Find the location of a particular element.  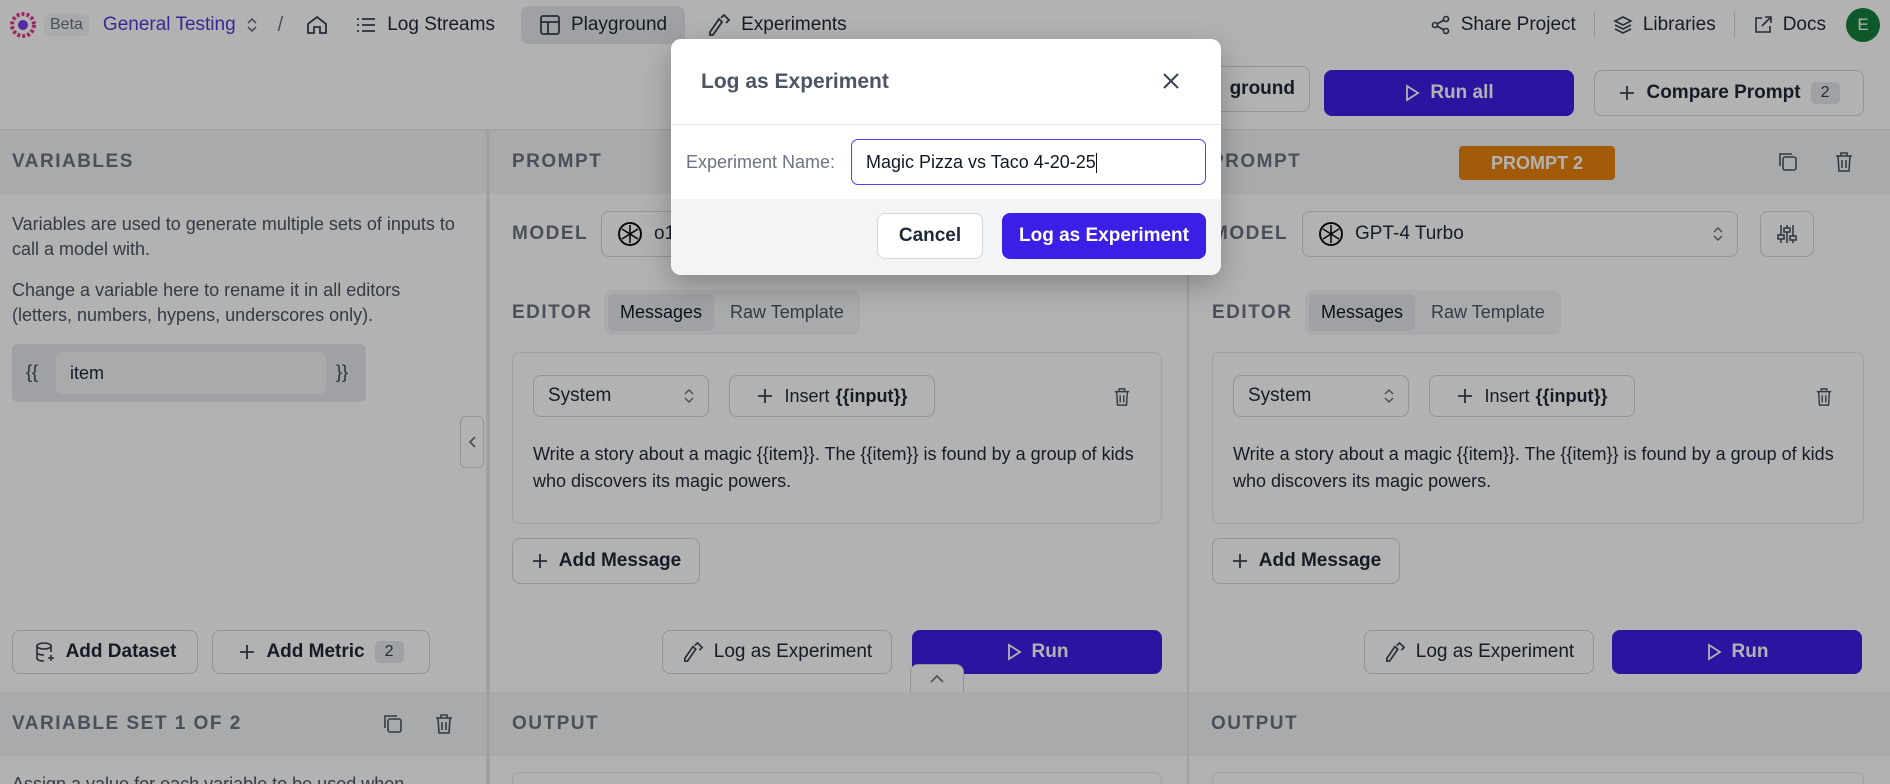

experiment-name-input: Magic Pizza vs Taco 4-20-25 is located at coordinates (1028, 162).